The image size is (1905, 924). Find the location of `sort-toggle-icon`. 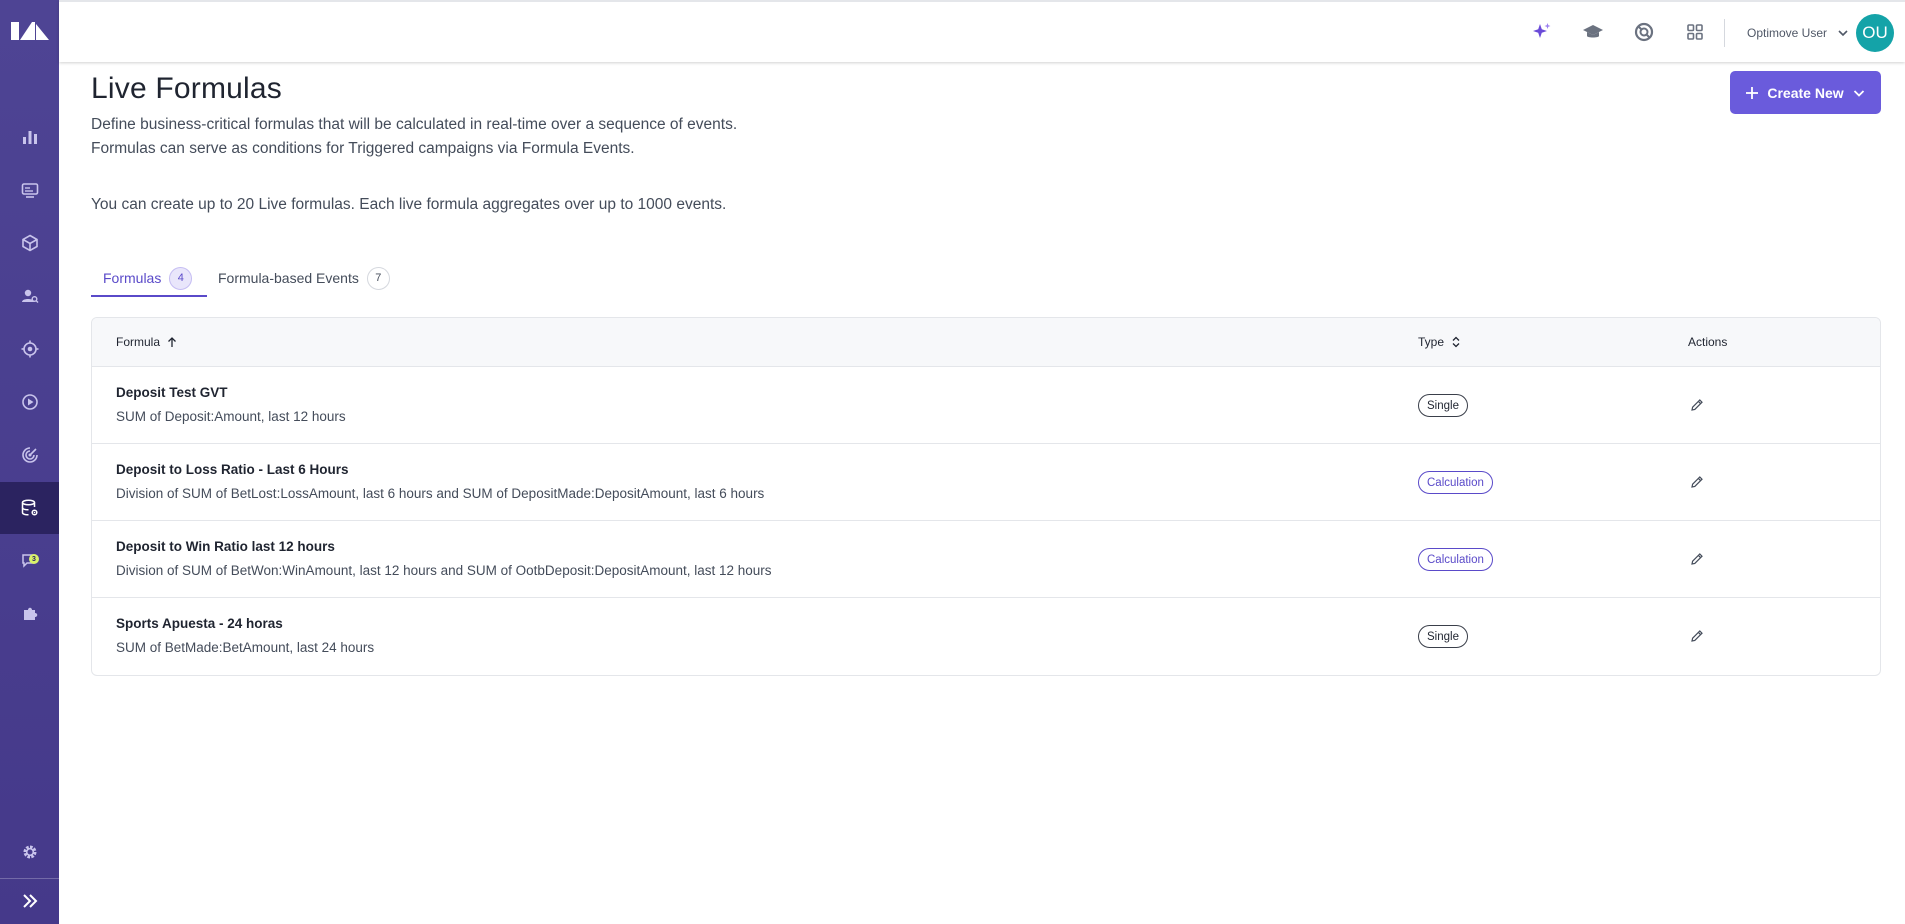

sort-toggle-icon is located at coordinates (1456, 342).